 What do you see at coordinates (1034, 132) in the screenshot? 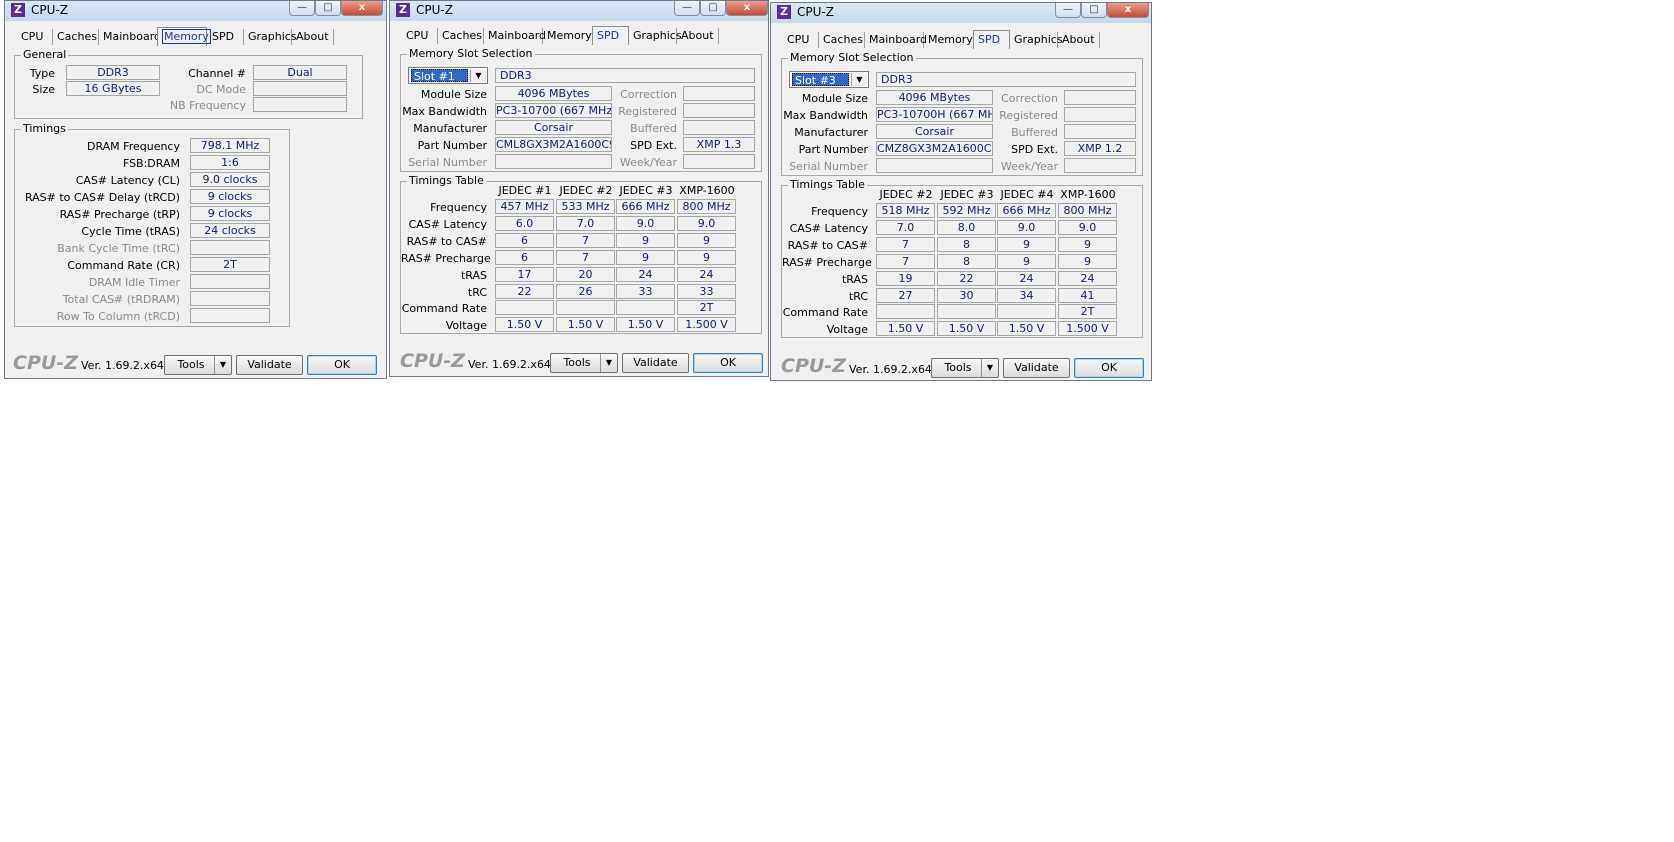
I see `buffered-label: Buffered` at bounding box center [1034, 132].